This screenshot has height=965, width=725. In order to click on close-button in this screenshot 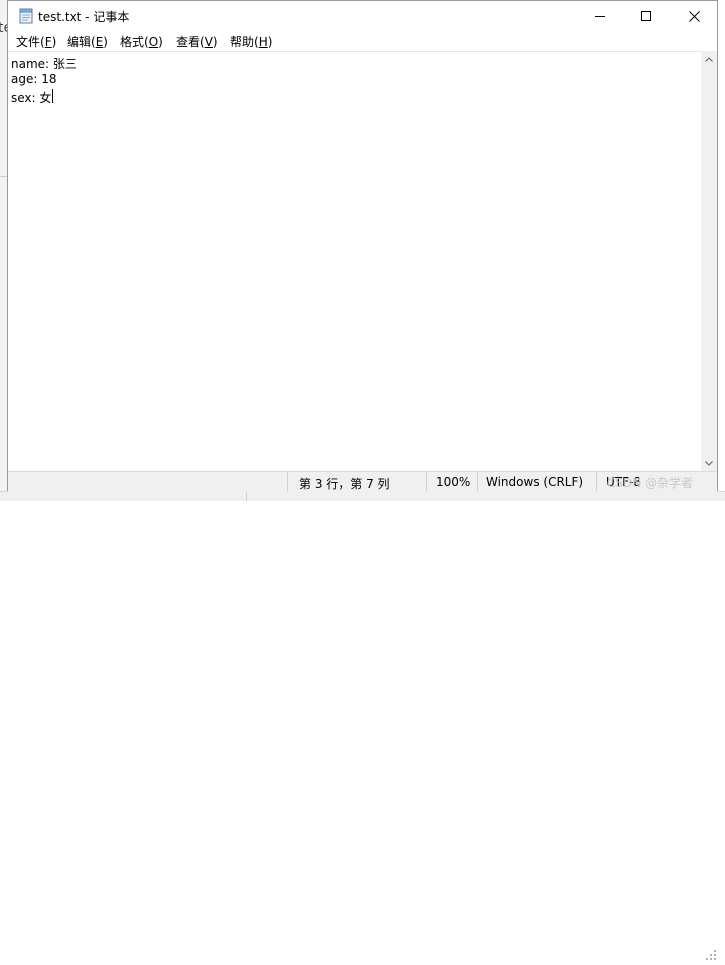, I will do `click(694, 16)`.